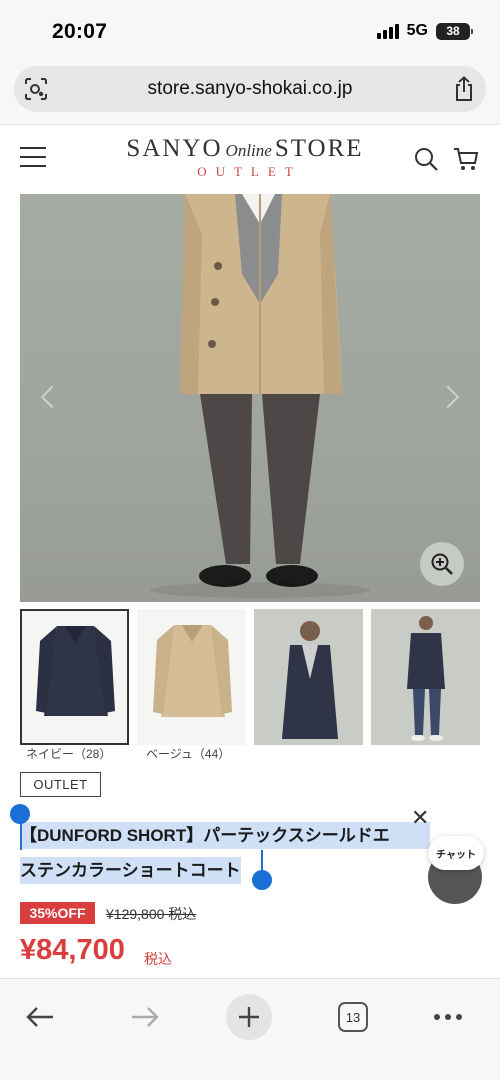 This screenshot has width=500, height=1080. What do you see at coordinates (188, 753) in the screenshot?
I see `swatch-label-beige: ベージュ（44）` at bounding box center [188, 753].